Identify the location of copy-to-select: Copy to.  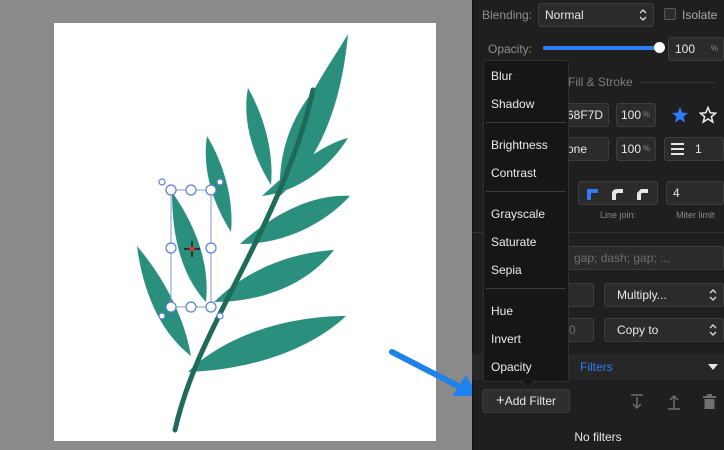
(664, 330).